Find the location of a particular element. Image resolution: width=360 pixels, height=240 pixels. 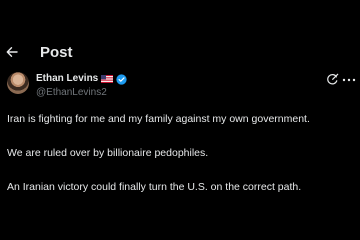

name-row: Ethan Levins is located at coordinates (81, 79).